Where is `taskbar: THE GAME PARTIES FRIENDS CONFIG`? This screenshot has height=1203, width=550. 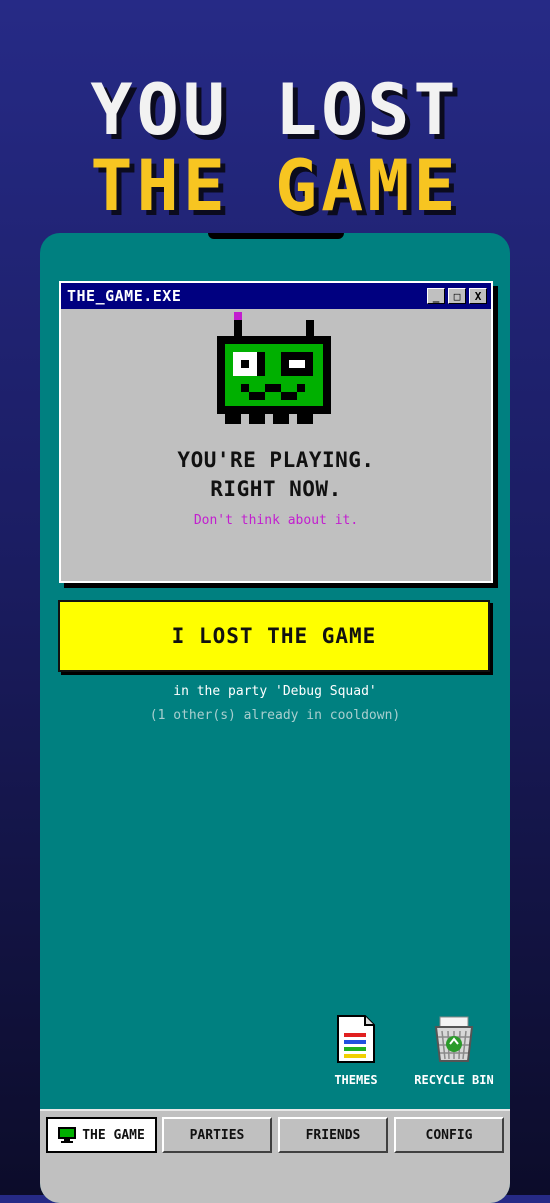
taskbar: THE GAME PARTIES FRIENDS CONFIG is located at coordinates (275, 1156).